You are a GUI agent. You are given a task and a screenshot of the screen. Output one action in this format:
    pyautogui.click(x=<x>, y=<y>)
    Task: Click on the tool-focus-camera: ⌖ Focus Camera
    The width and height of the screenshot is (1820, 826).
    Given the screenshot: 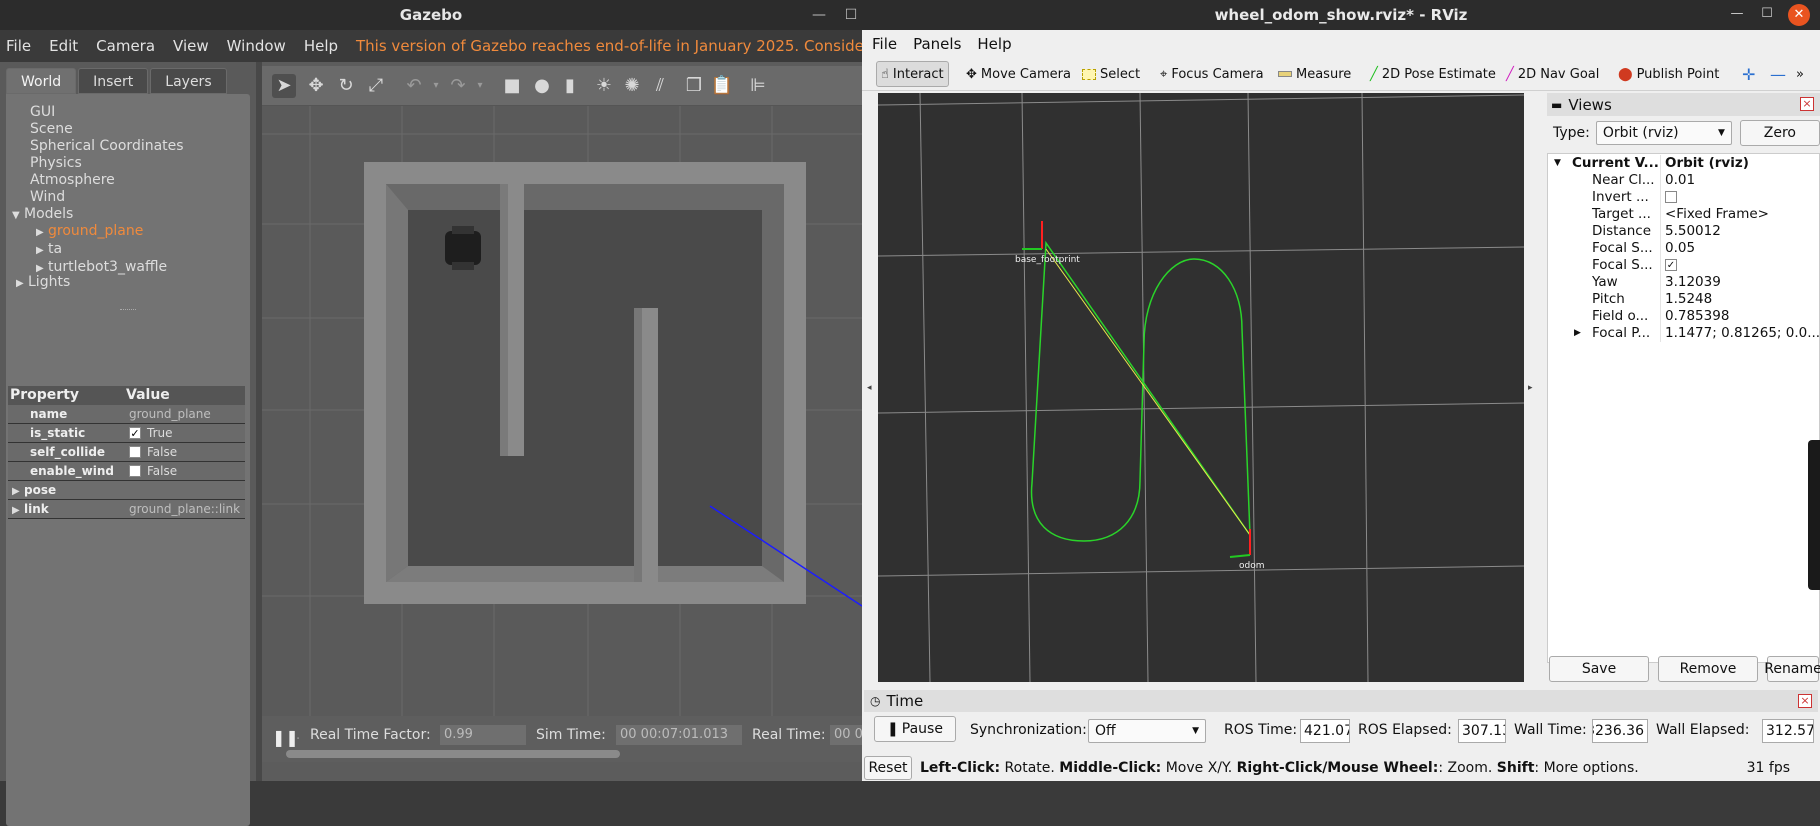 What is the action you would take?
    pyautogui.click(x=1212, y=74)
    